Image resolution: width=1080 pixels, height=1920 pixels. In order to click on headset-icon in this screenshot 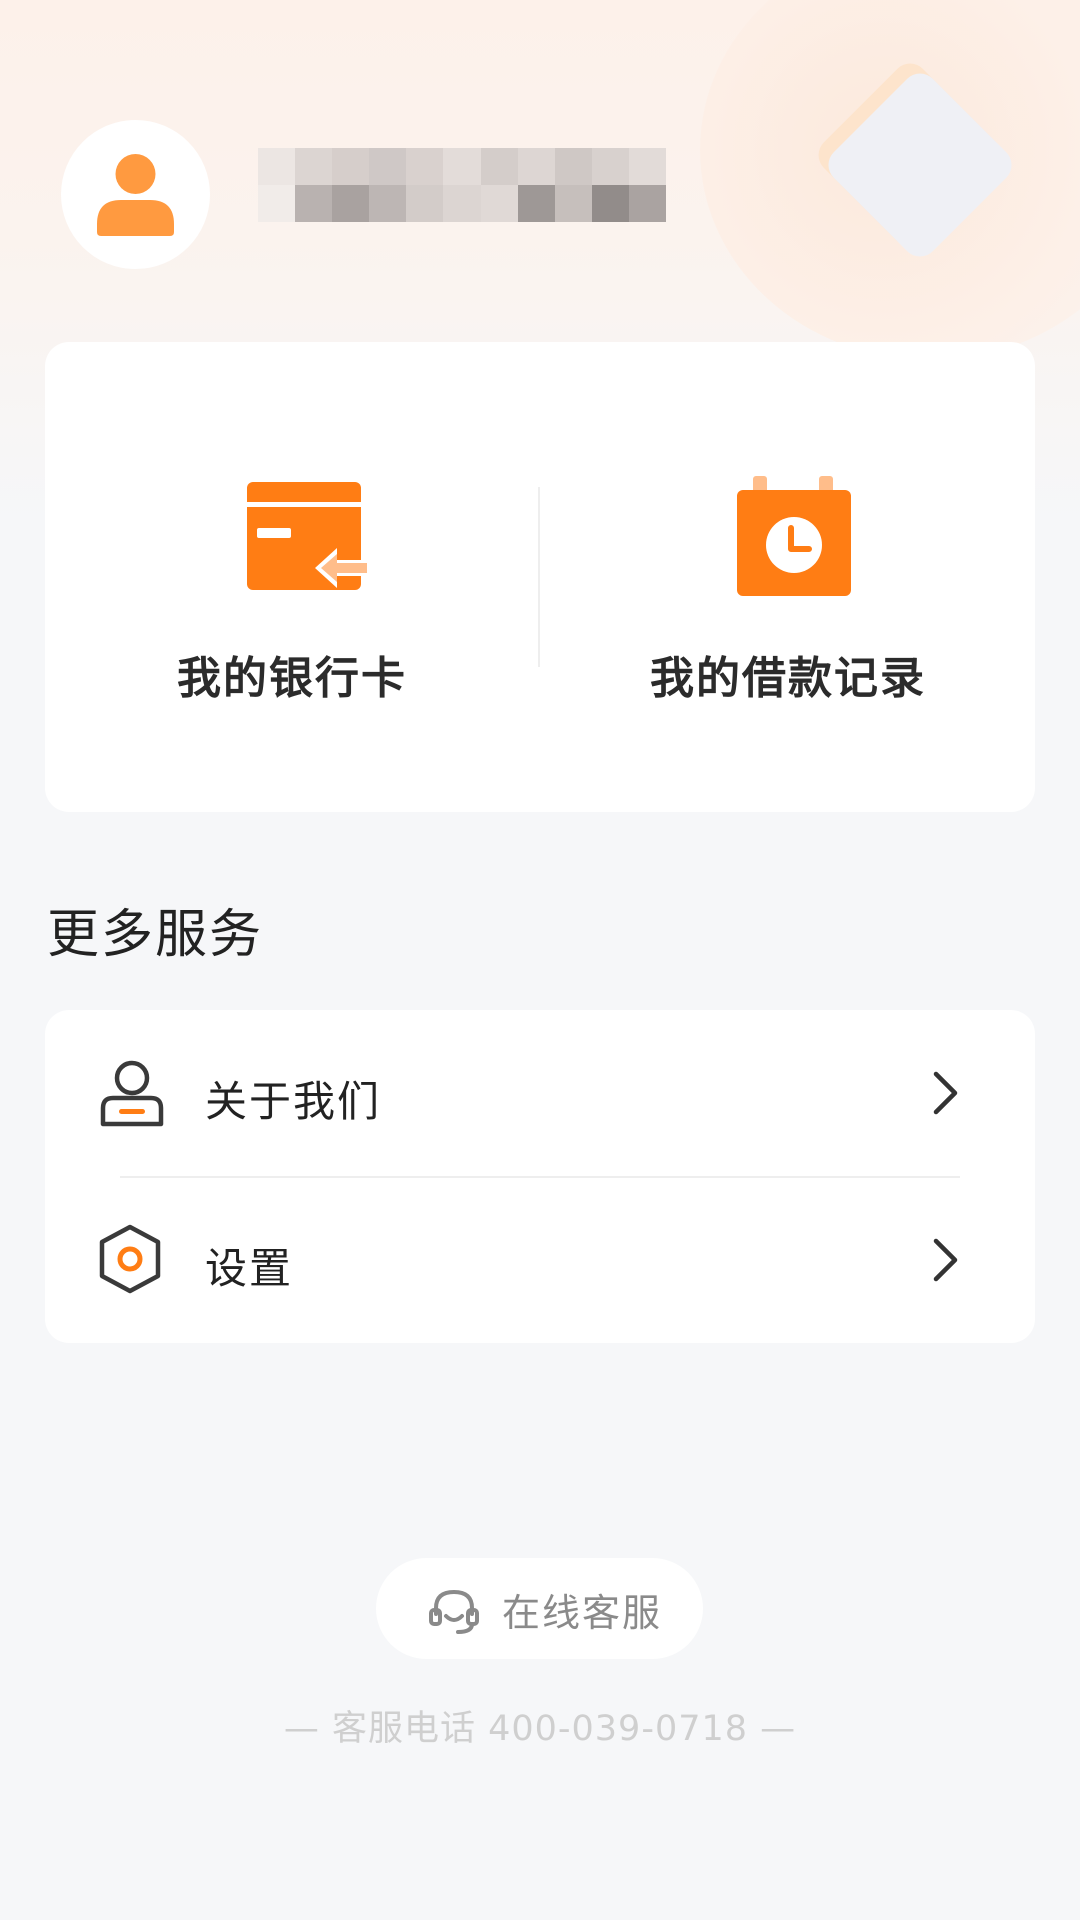, I will do `click(454, 1611)`.